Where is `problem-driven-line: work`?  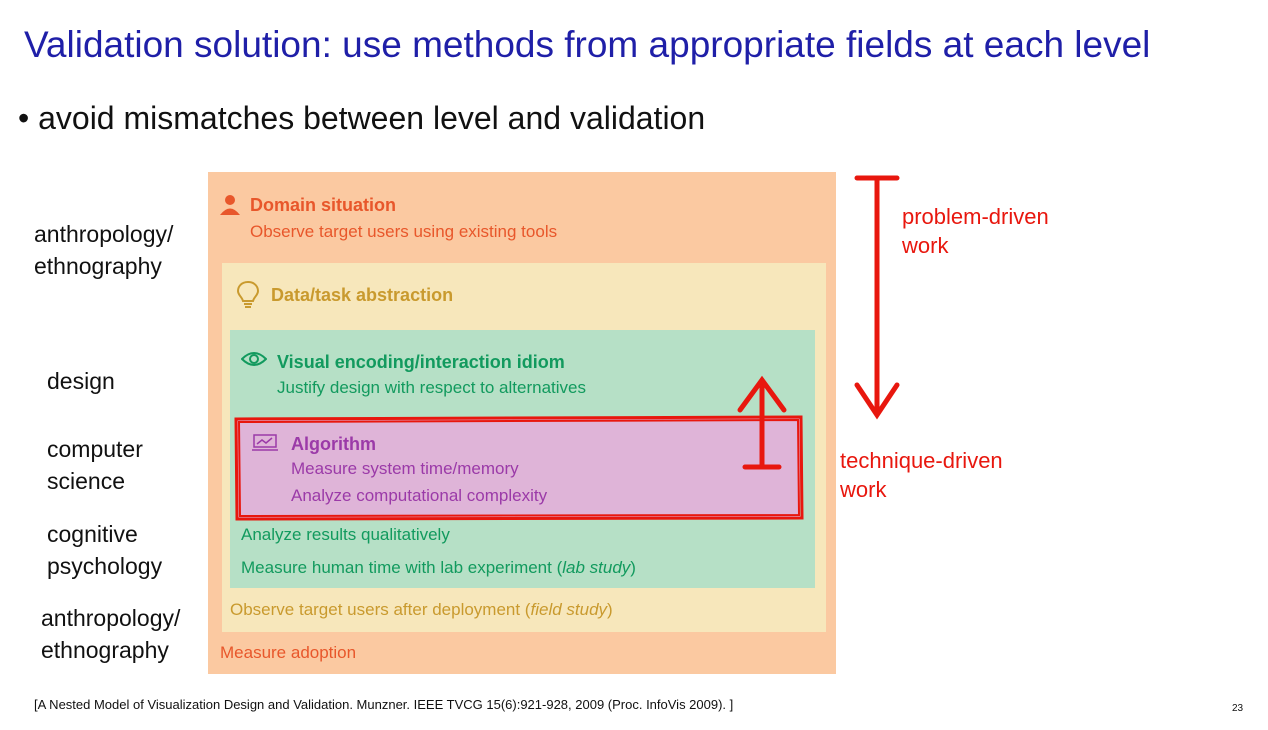
problem-driven-line: work is located at coordinates (925, 245).